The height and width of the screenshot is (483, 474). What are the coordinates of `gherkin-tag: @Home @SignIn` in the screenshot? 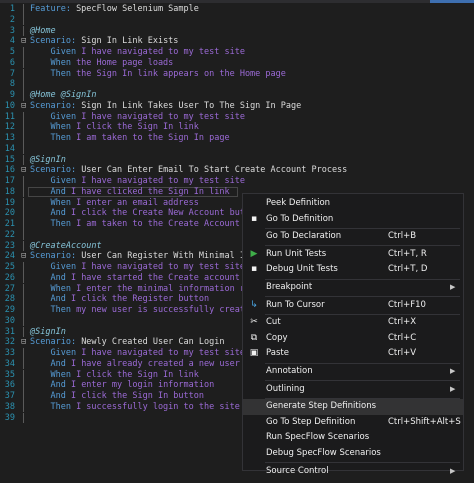 It's located at (63, 95).